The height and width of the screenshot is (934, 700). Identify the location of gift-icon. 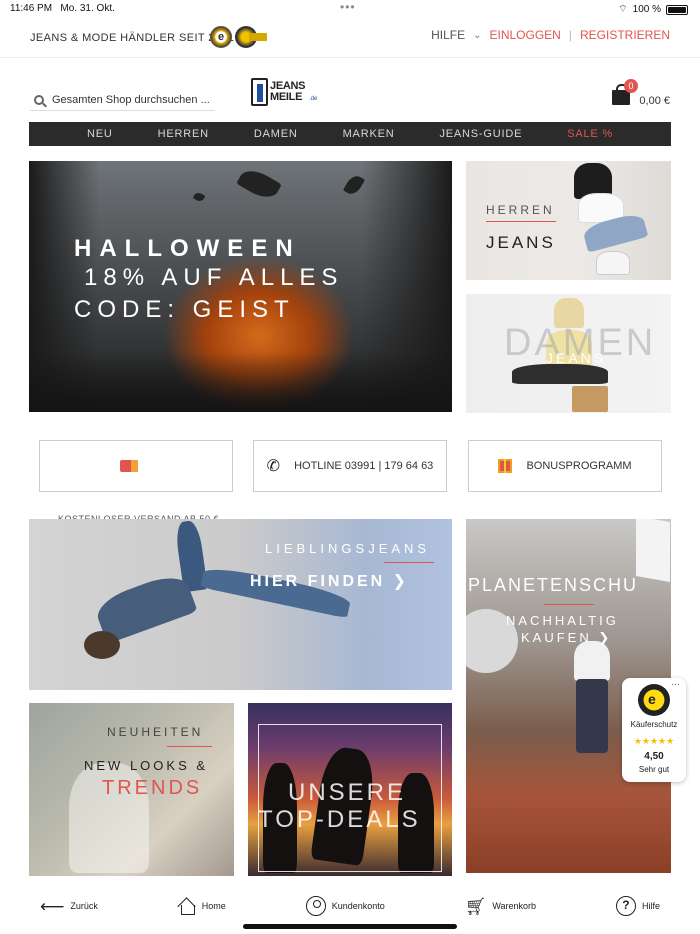
(505, 466).